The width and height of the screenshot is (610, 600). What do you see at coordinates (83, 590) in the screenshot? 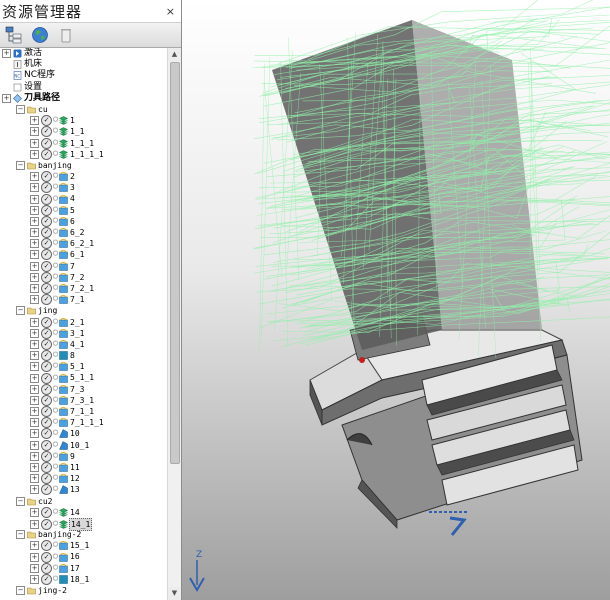
I see `tree-folder: − jing-2` at bounding box center [83, 590].